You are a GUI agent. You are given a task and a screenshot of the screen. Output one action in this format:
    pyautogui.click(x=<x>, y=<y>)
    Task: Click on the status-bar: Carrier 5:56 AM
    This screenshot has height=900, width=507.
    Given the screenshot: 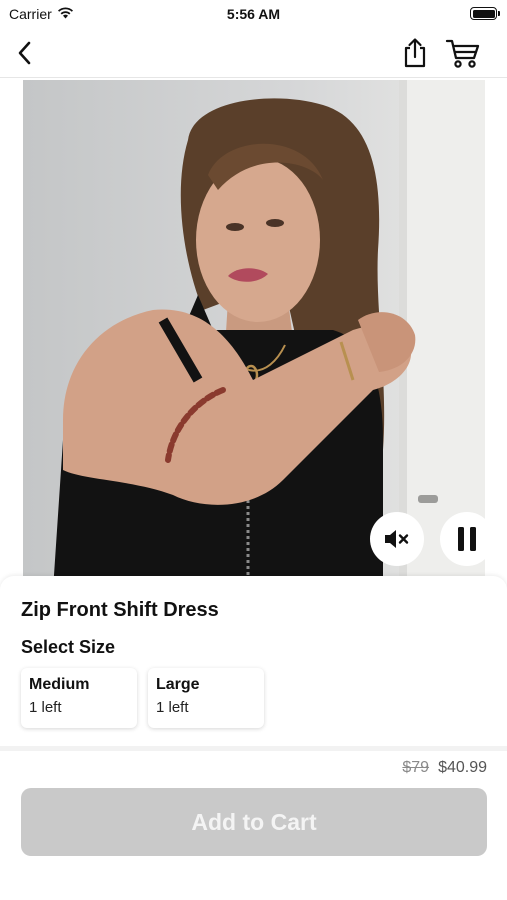 What is the action you would take?
    pyautogui.click(x=253, y=14)
    